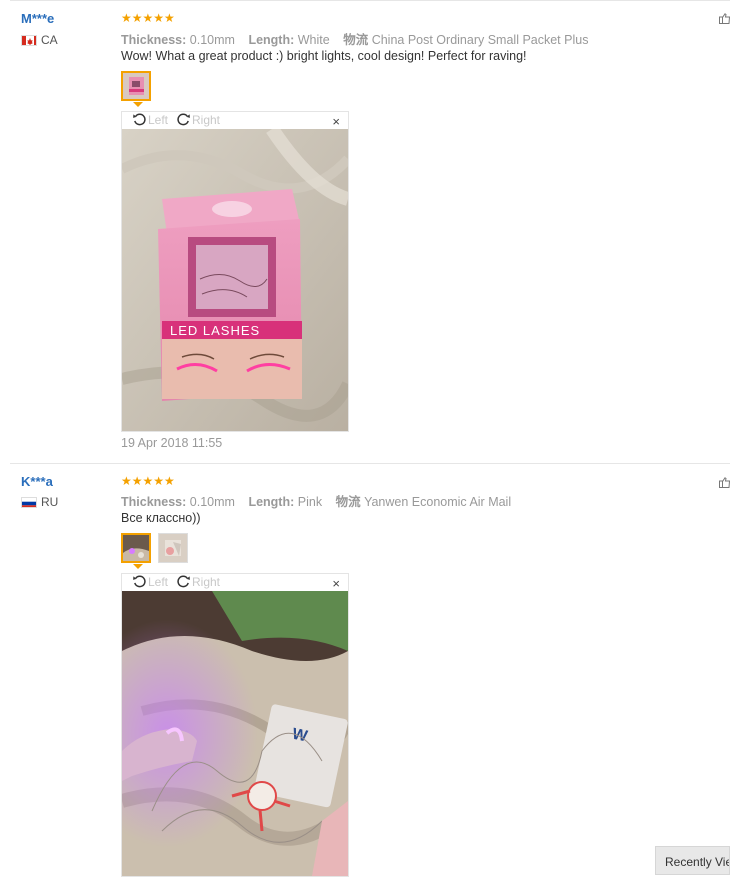 The image size is (730, 877). I want to click on reviewer-name: K***a, so click(37, 481).